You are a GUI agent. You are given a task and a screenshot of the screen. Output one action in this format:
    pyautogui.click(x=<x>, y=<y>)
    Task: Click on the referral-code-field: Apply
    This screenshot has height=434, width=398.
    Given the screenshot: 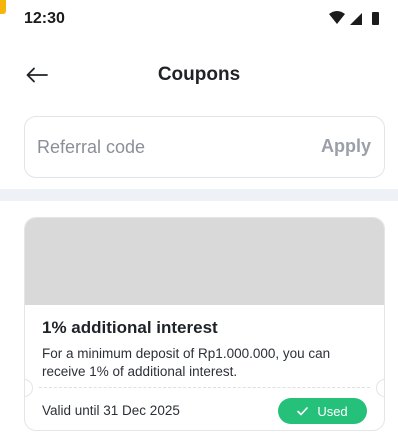 What is the action you would take?
    pyautogui.click(x=204, y=147)
    